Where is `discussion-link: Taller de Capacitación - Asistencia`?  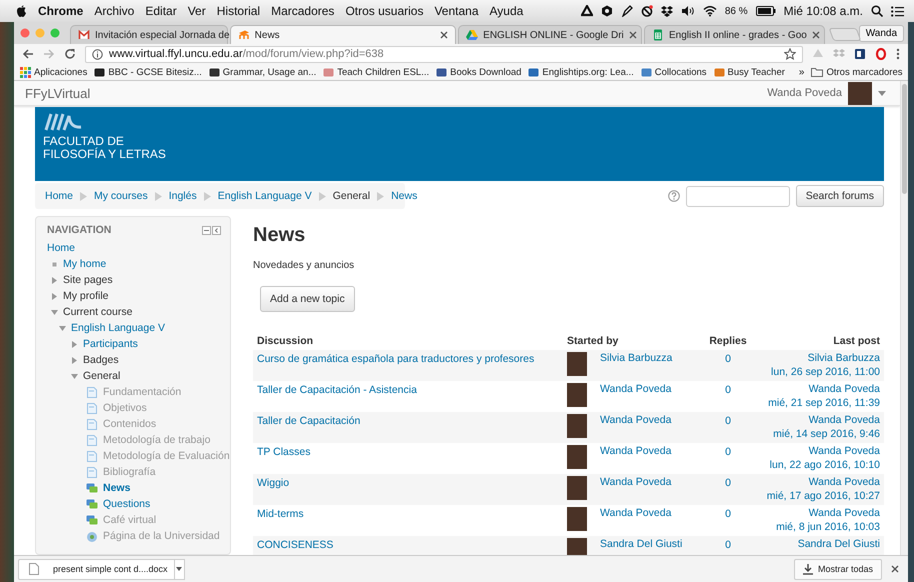 discussion-link: Taller de Capacitación - Asistencia is located at coordinates (337, 390).